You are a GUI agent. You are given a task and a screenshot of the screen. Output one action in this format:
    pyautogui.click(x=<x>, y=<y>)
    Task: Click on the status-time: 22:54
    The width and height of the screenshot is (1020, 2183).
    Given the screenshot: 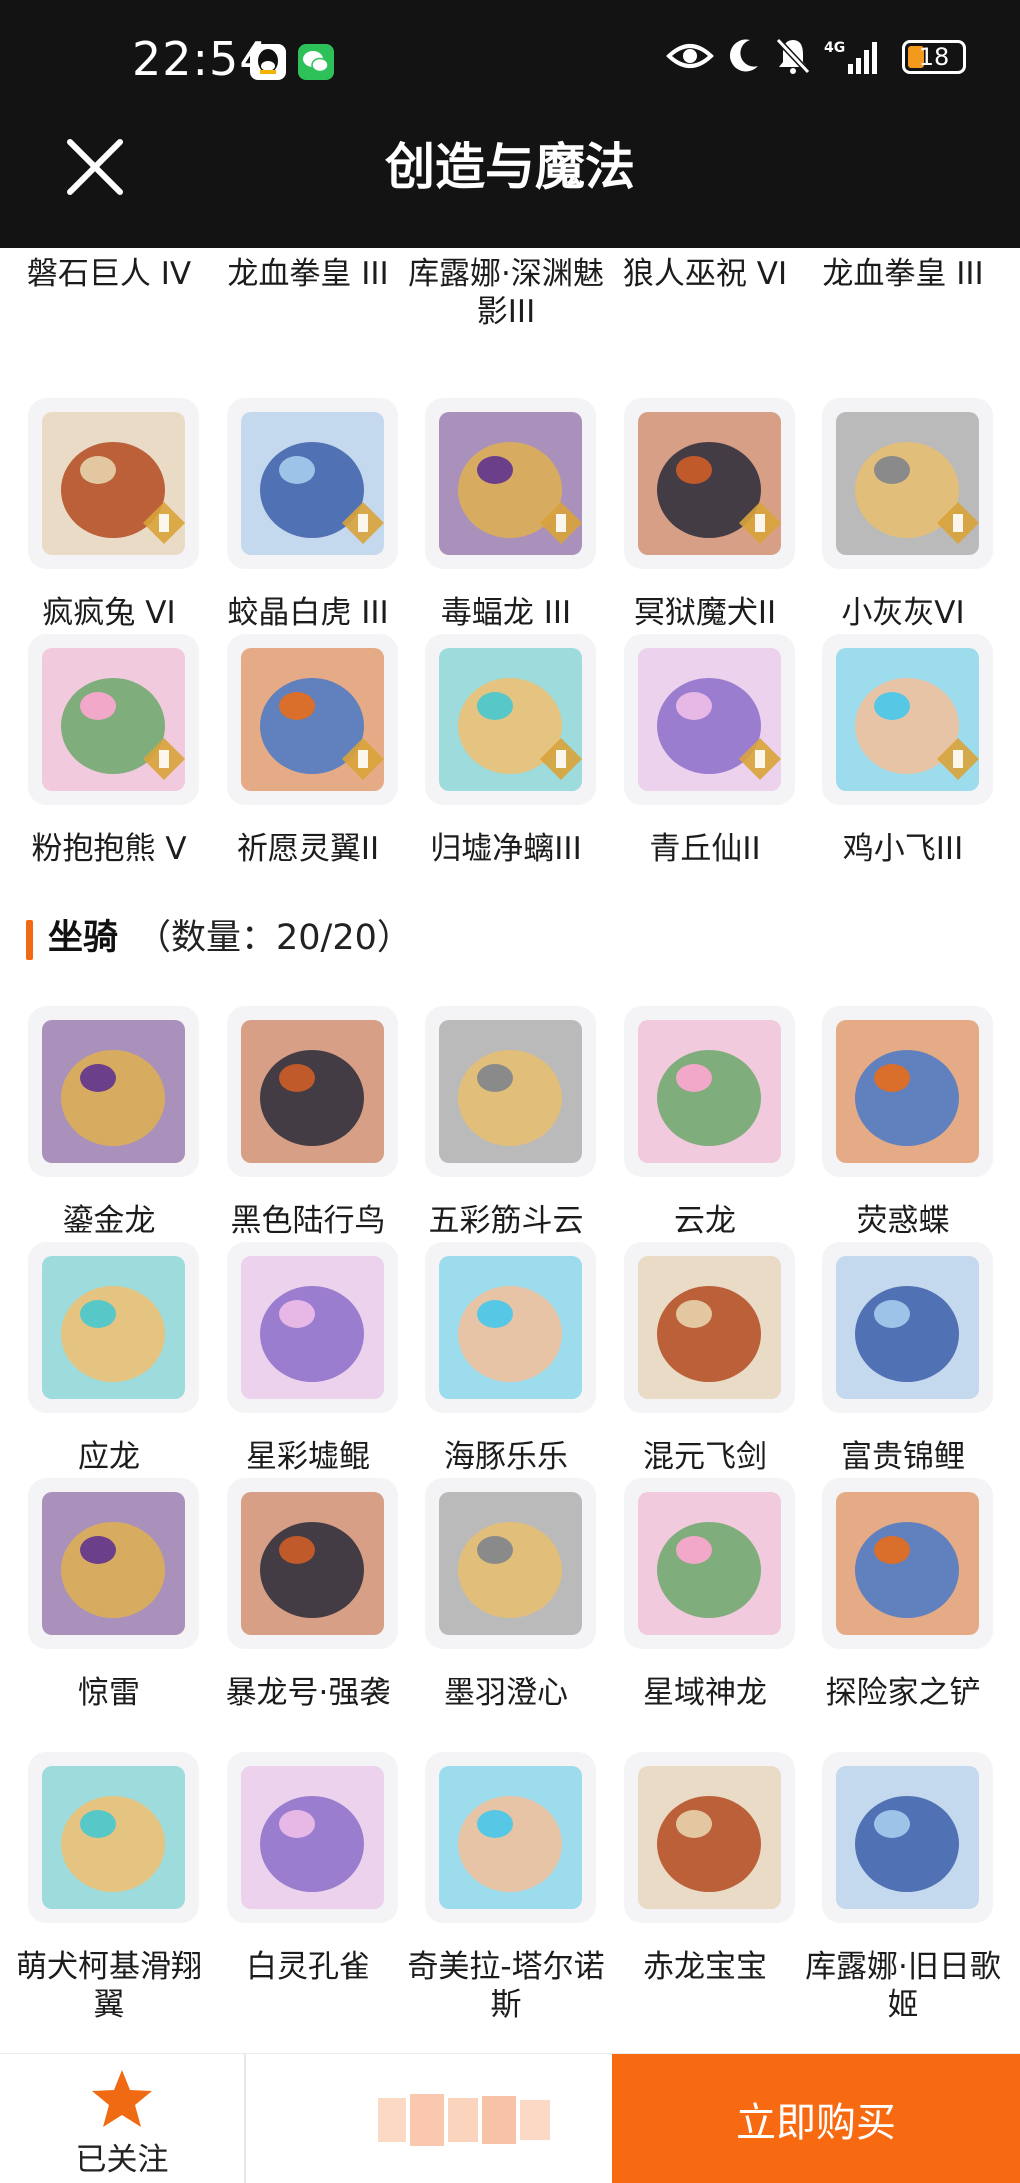 What is the action you would take?
    pyautogui.click(x=201, y=59)
    